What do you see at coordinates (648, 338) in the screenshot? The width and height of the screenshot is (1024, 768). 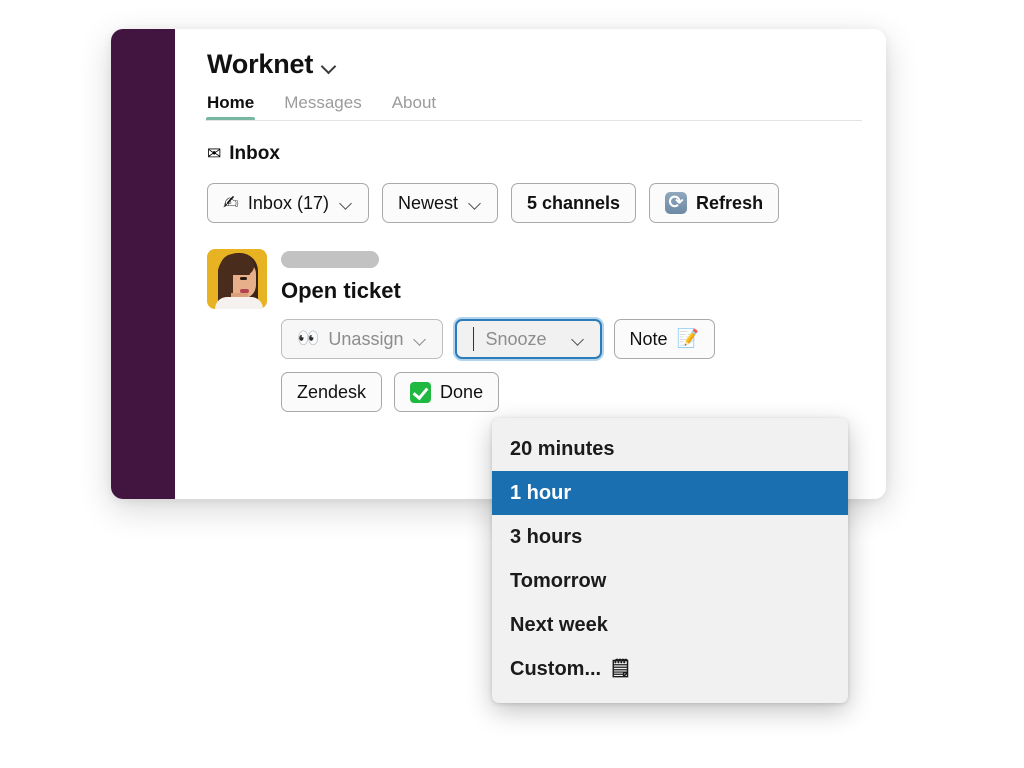 I see `note-label: Note` at bounding box center [648, 338].